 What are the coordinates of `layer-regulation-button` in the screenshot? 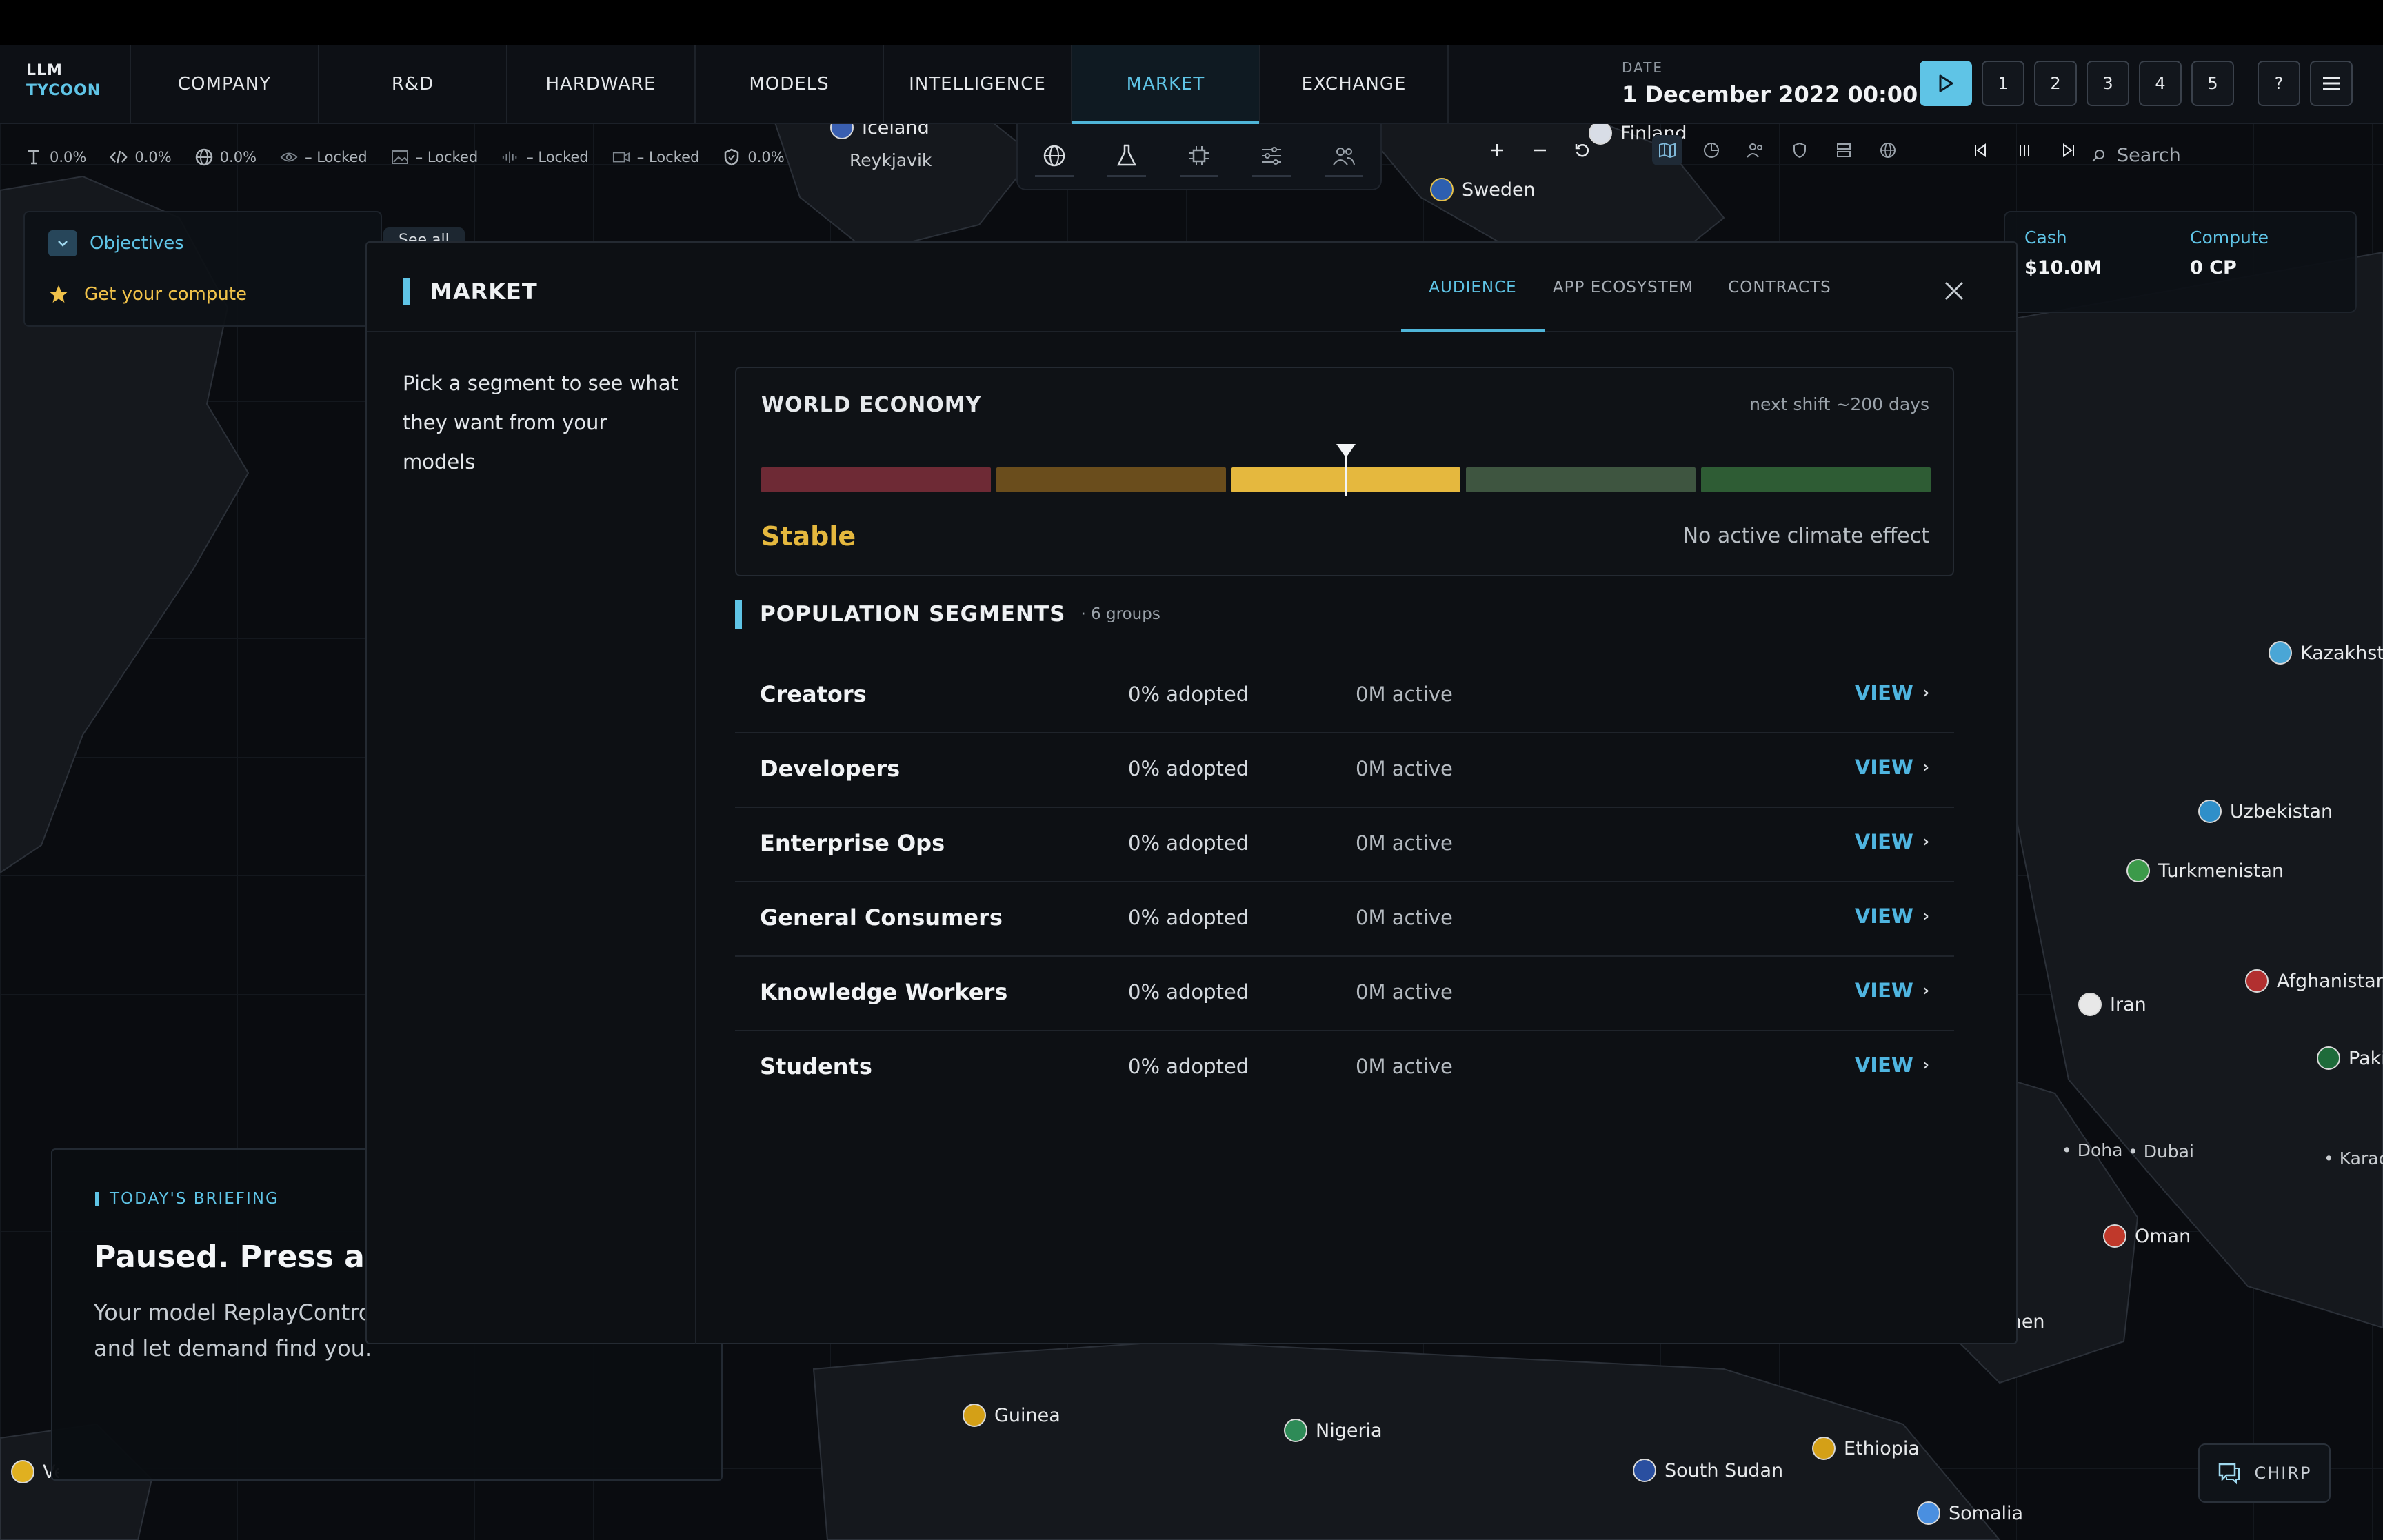 It's located at (1799, 150).